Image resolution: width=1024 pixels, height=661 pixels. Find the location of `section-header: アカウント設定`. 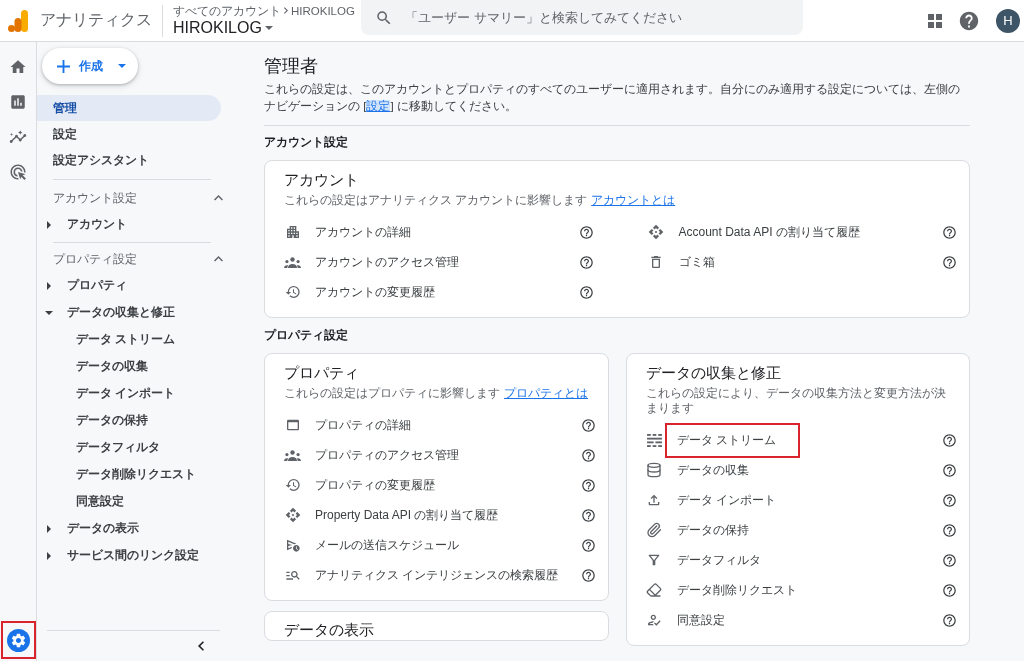

section-header: アカウント設定 is located at coordinates (140, 198).